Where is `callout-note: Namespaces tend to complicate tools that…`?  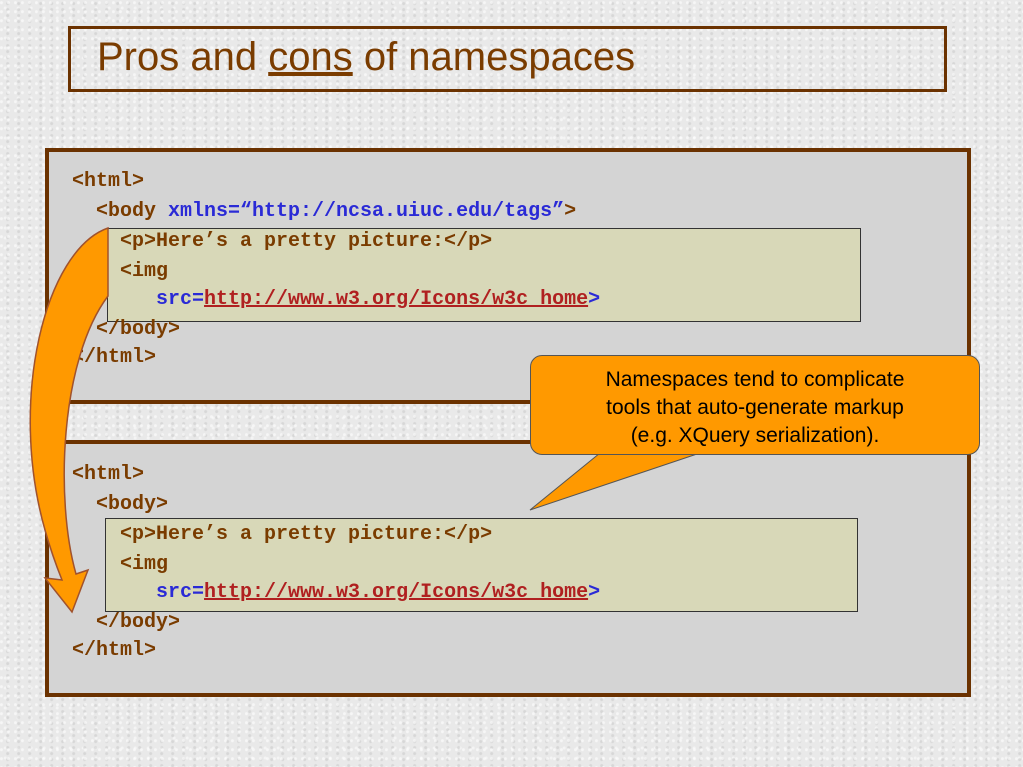 callout-note: Namespaces tend to complicate tools that… is located at coordinates (755, 405).